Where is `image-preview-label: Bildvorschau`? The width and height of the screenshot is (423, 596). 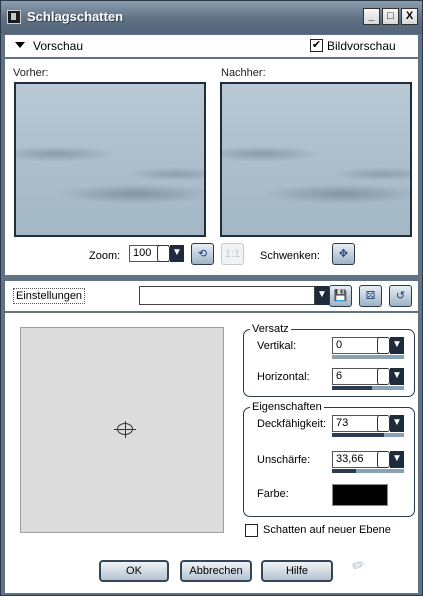
image-preview-label: Bildvorschau is located at coordinates (361, 46).